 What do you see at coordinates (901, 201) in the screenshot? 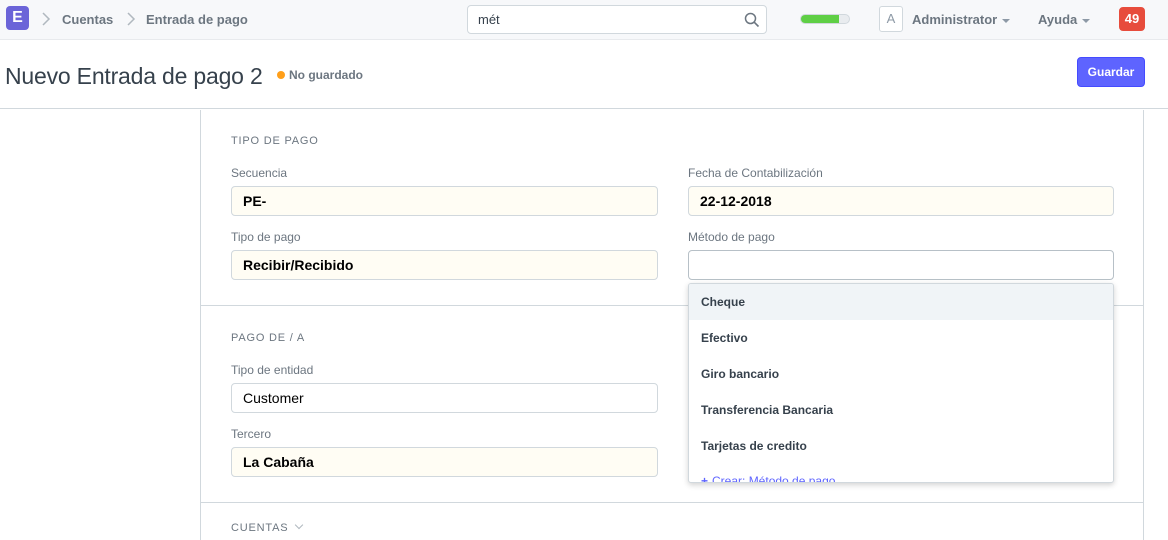
I see `fecha-field: 22-12-2018` at bounding box center [901, 201].